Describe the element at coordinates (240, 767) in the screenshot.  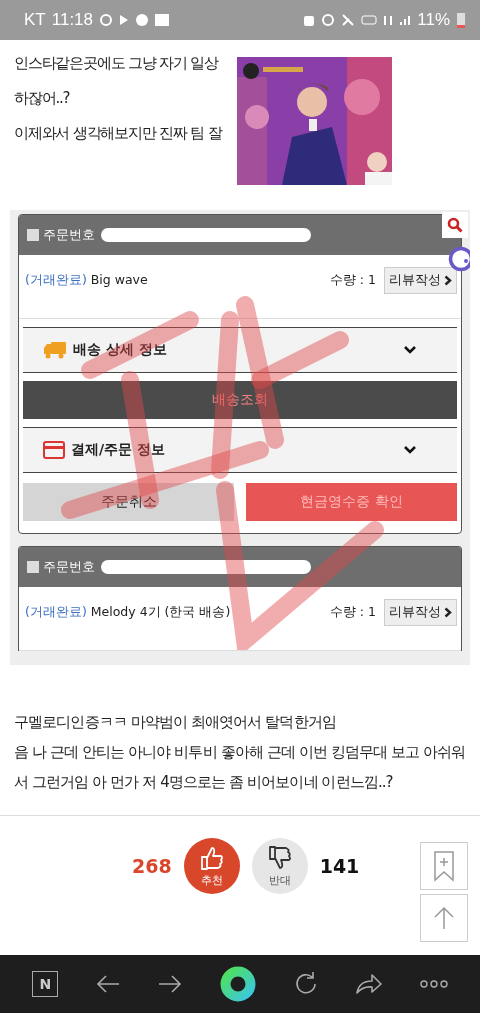
I see `comment-text: 음 나 근데 안티는 아니야 비투비 좋아해 근데 이번 킹덤무대 보고 아쉬워서 그런거임 아 먼가 저 4명으로는 좀 비어보이네 이런느낌..?` at that location.